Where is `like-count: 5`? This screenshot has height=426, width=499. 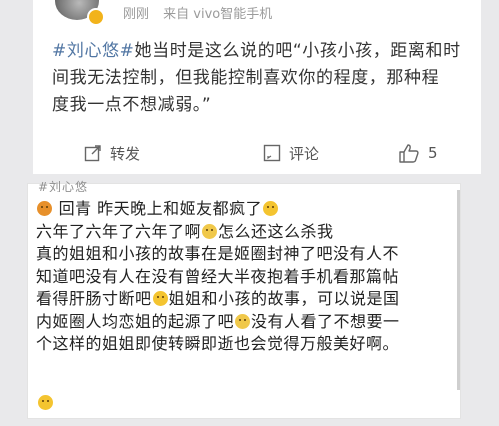 like-count: 5 is located at coordinates (433, 153).